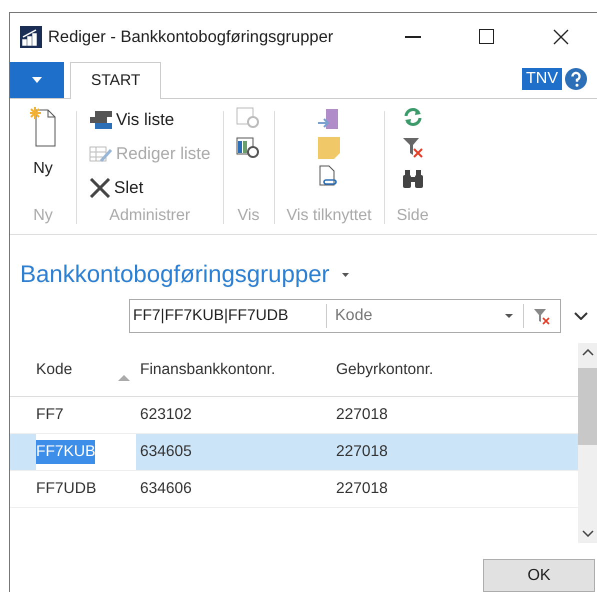 Image resolution: width=597 pixels, height=592 pixels. Describe the element at coordinates (588, 533) in the screenshot. I see `scroll-down-icon` at that location.